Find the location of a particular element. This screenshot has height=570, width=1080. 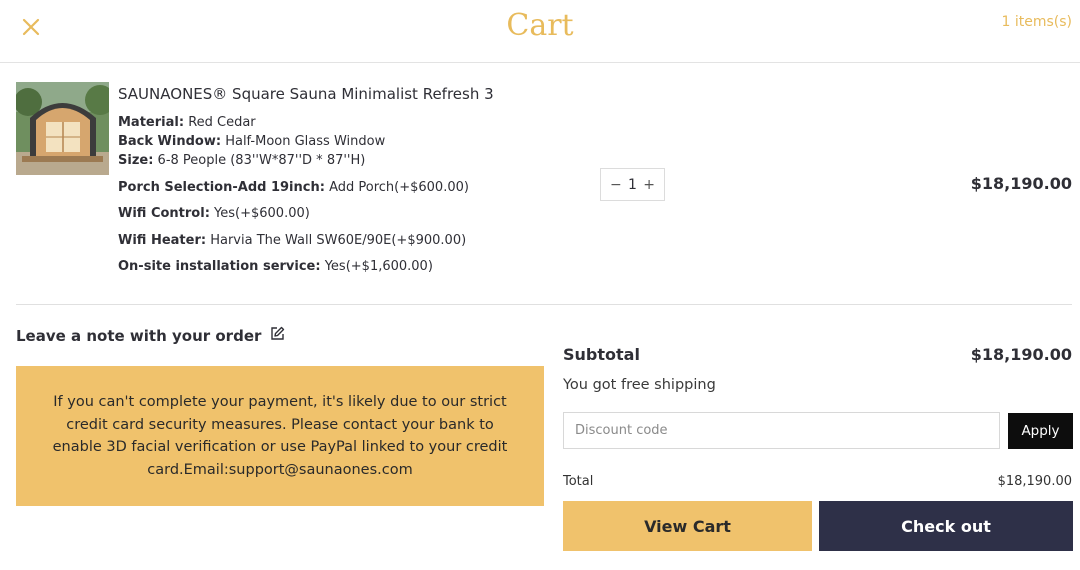

subtotal-label: Subtotal is located at coordinates (601, 354).